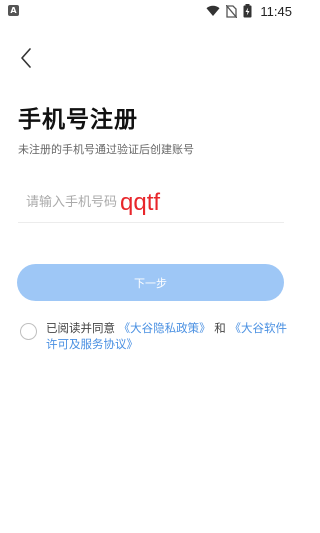  Describe the element at coordinates (165, 328) in the screenshot. I see `privacy-policy-link: 《大谷隐私政策》` at that location.